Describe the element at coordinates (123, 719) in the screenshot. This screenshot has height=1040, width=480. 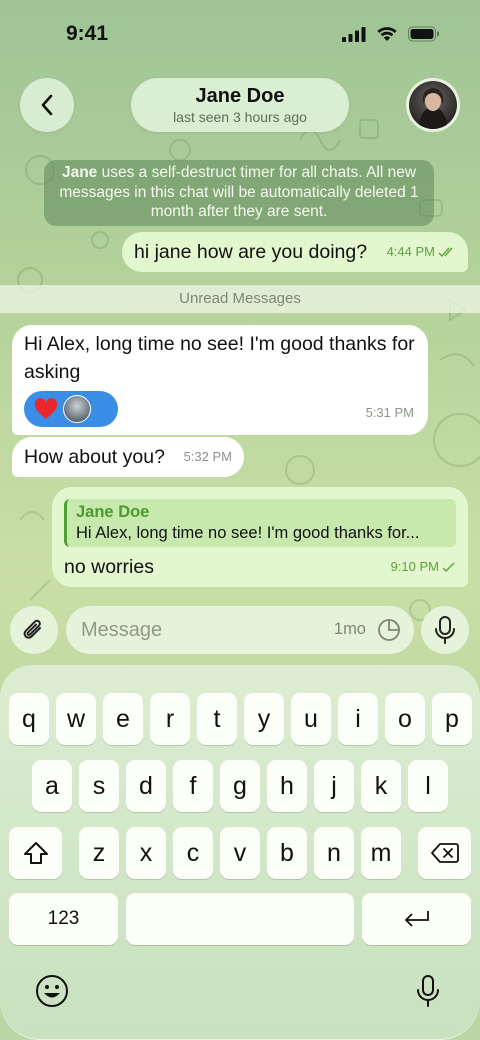
I see `key-e: e` at that location.